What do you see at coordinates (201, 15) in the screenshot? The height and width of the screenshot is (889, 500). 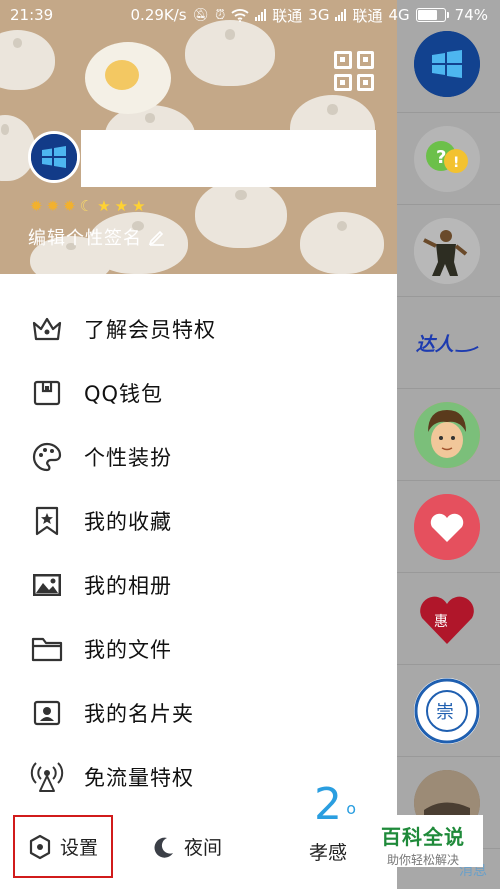 I see `mute-icon: 🔕︎` at bounding box center [201, 15].